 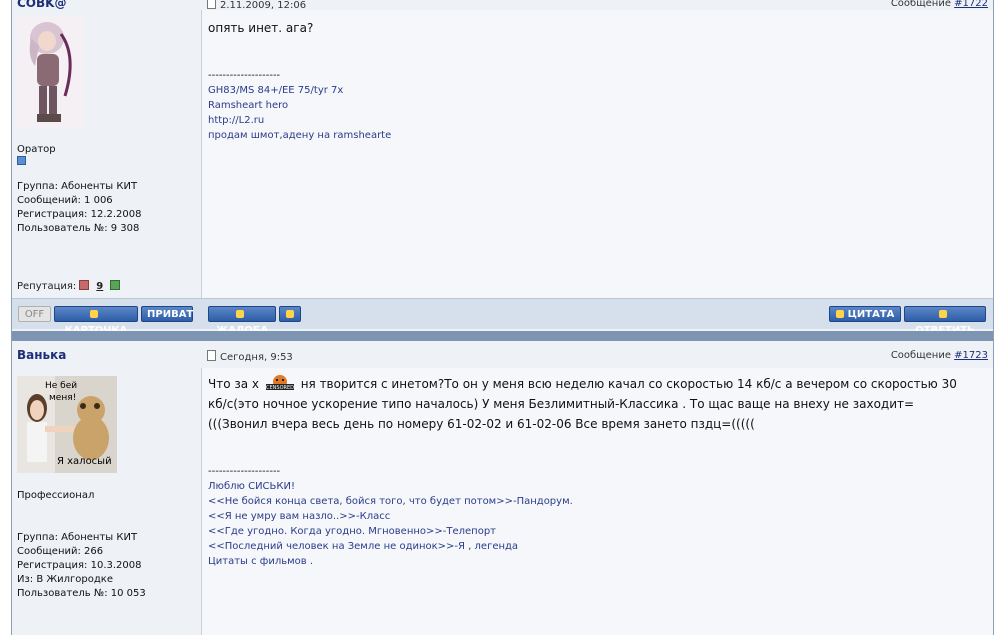 What do you see at coordinates (47, 286) in the screenshot?
I see `reputation-label: Репутация:` at bounding box center [47, 286].